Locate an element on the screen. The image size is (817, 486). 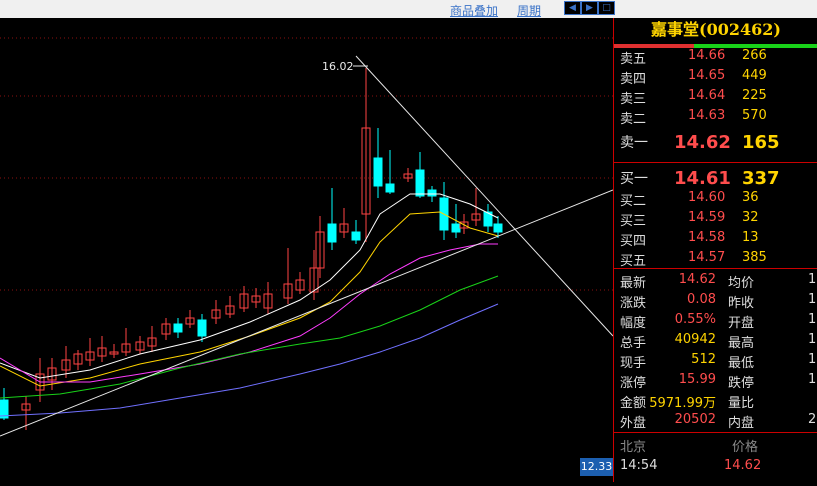
stat-label: 幅度 is located at coordinates (633, 323).